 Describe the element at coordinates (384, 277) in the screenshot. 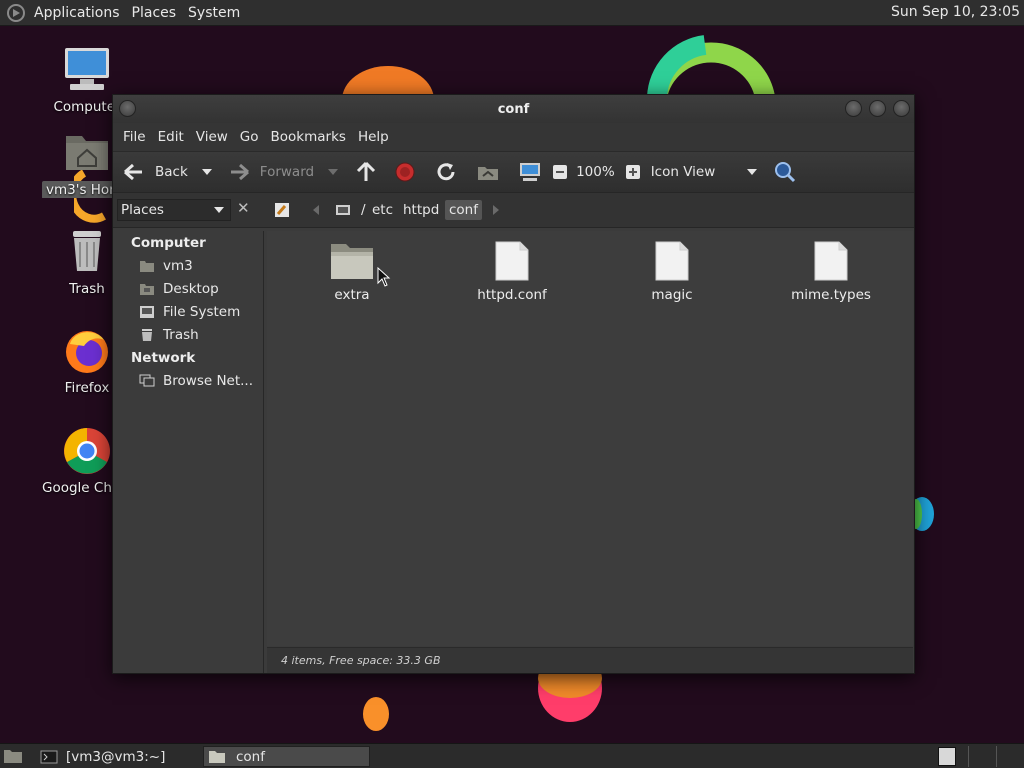

I see `mouse-cursor-icon` at that location.